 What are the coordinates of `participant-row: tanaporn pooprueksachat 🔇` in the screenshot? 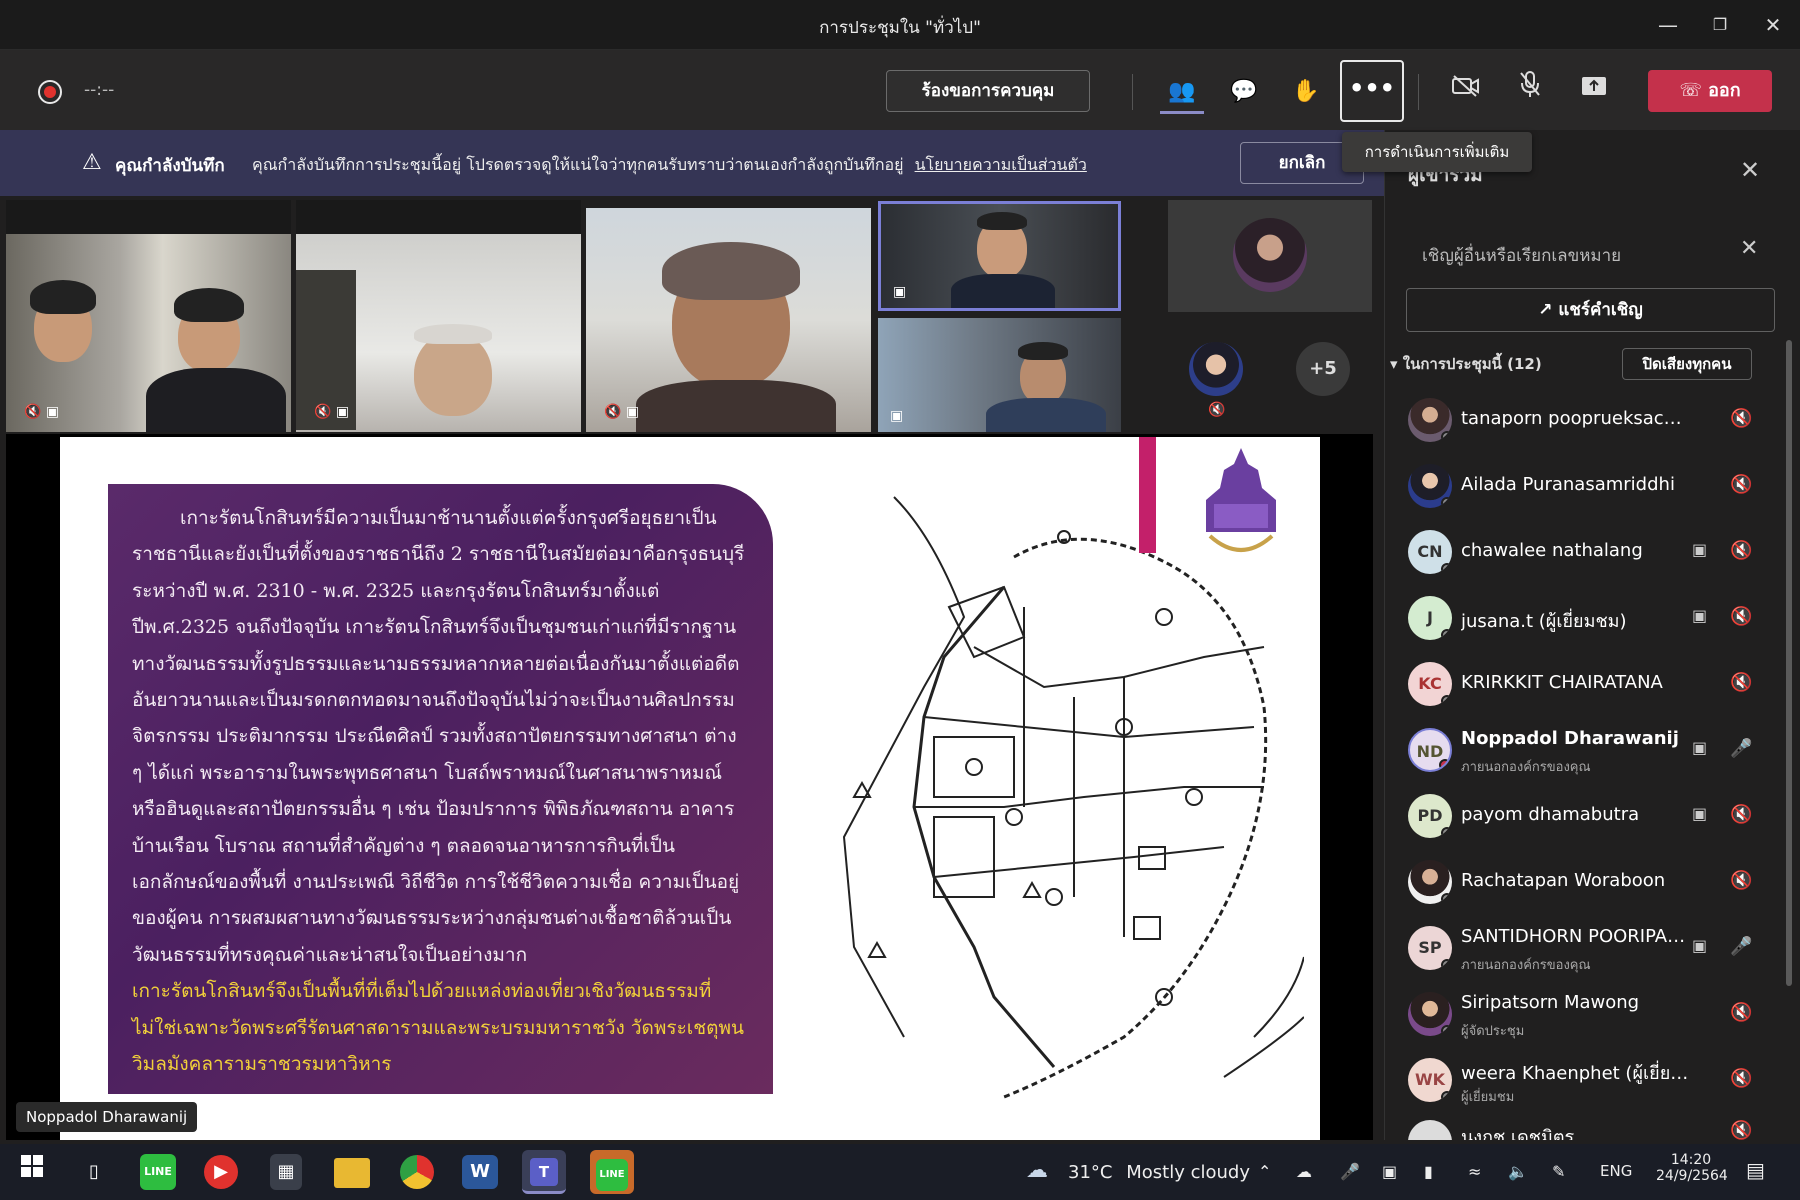 It's located at (1594, 422).